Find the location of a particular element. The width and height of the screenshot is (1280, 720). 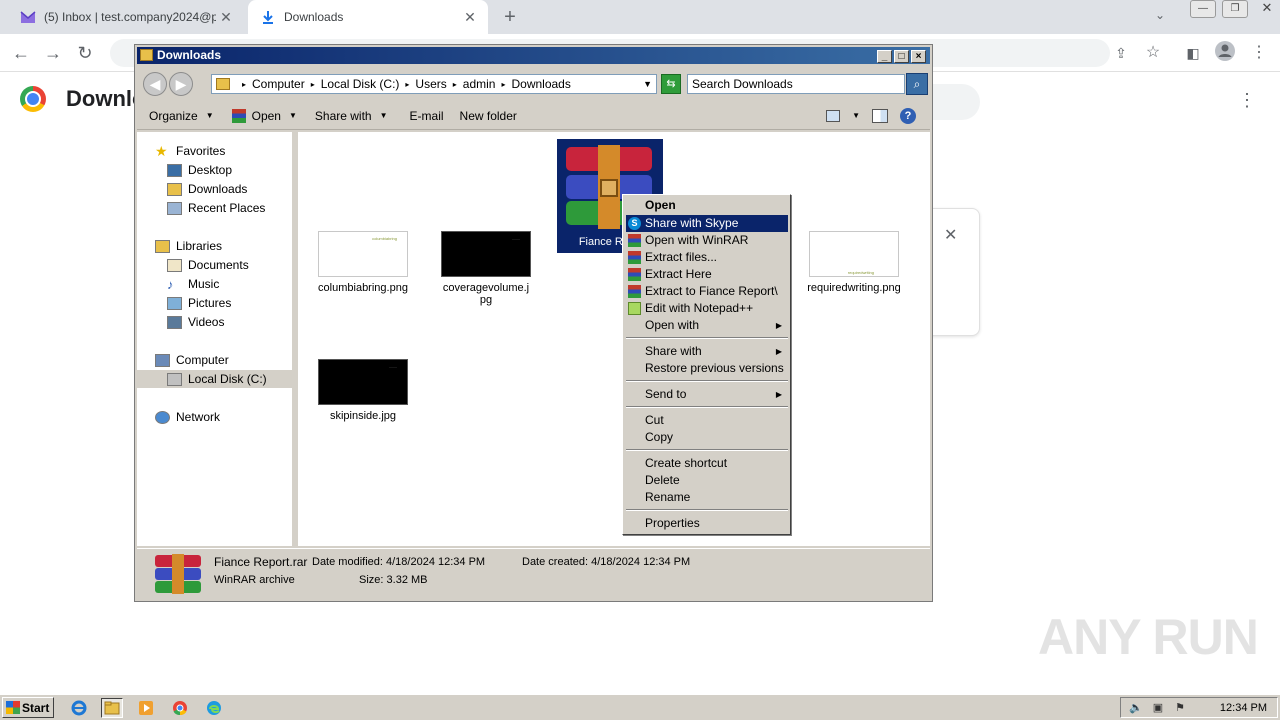

forward-arrow-icon: → is located at coordinates (53, 53).